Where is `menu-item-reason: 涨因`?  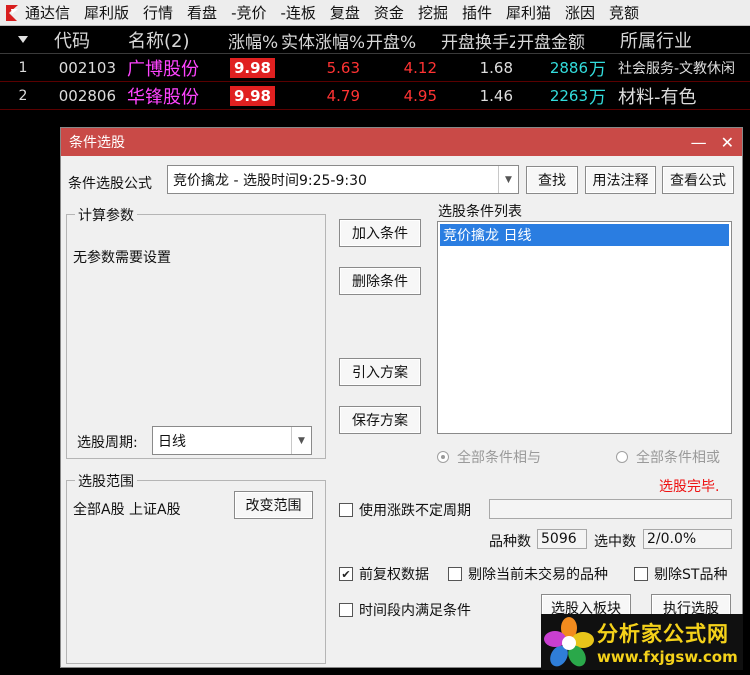
menu-item-reason: 涨因 is located at coordinates (580, 13).